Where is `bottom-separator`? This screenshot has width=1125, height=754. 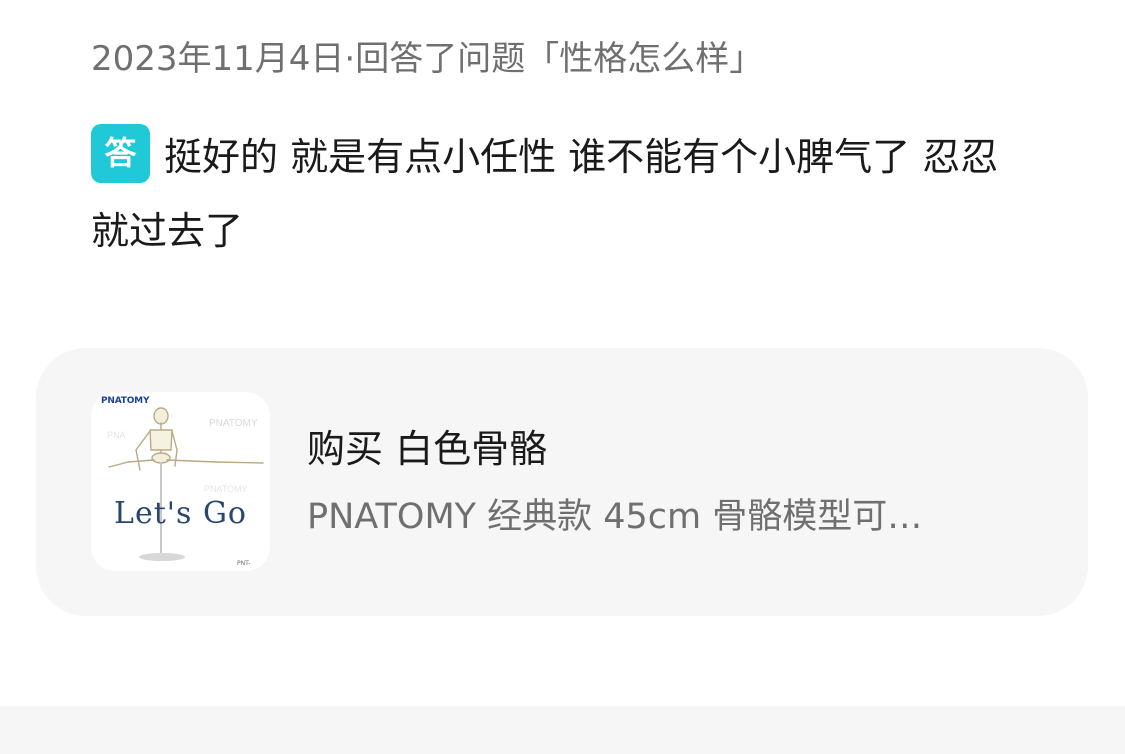 bottom-separator is located at coordinates (562, 730).